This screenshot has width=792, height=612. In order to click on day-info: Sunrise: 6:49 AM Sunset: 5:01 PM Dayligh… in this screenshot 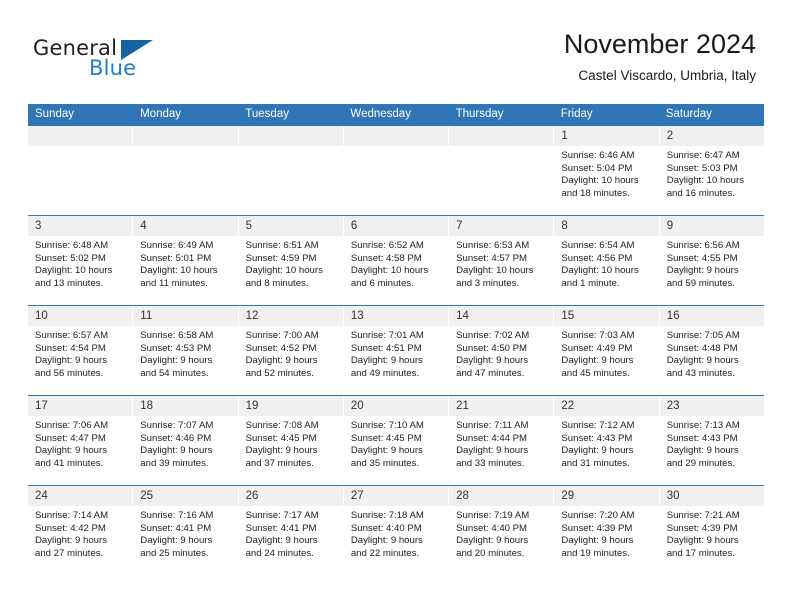, I will do `click(185, 270)`.